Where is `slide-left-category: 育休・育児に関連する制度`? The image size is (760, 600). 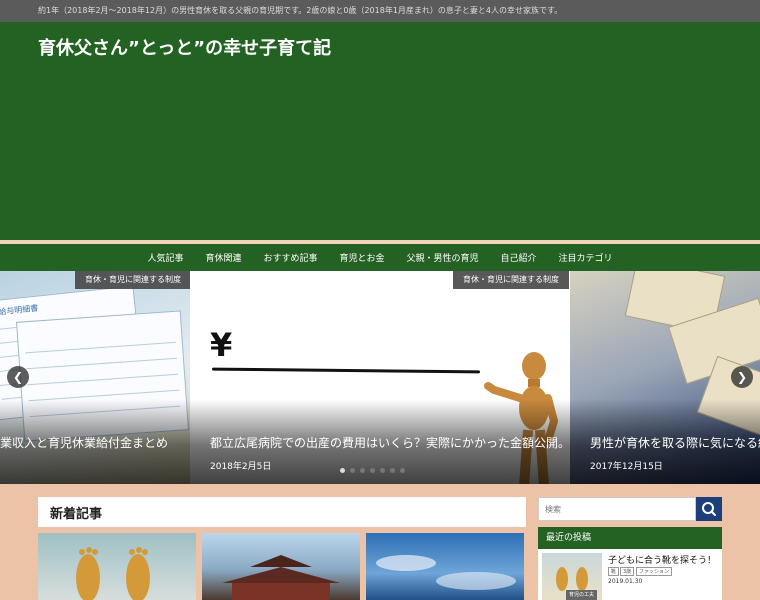 slide-left-category: 育休・育児に関連する制度 is located at coordinates (132, 280).